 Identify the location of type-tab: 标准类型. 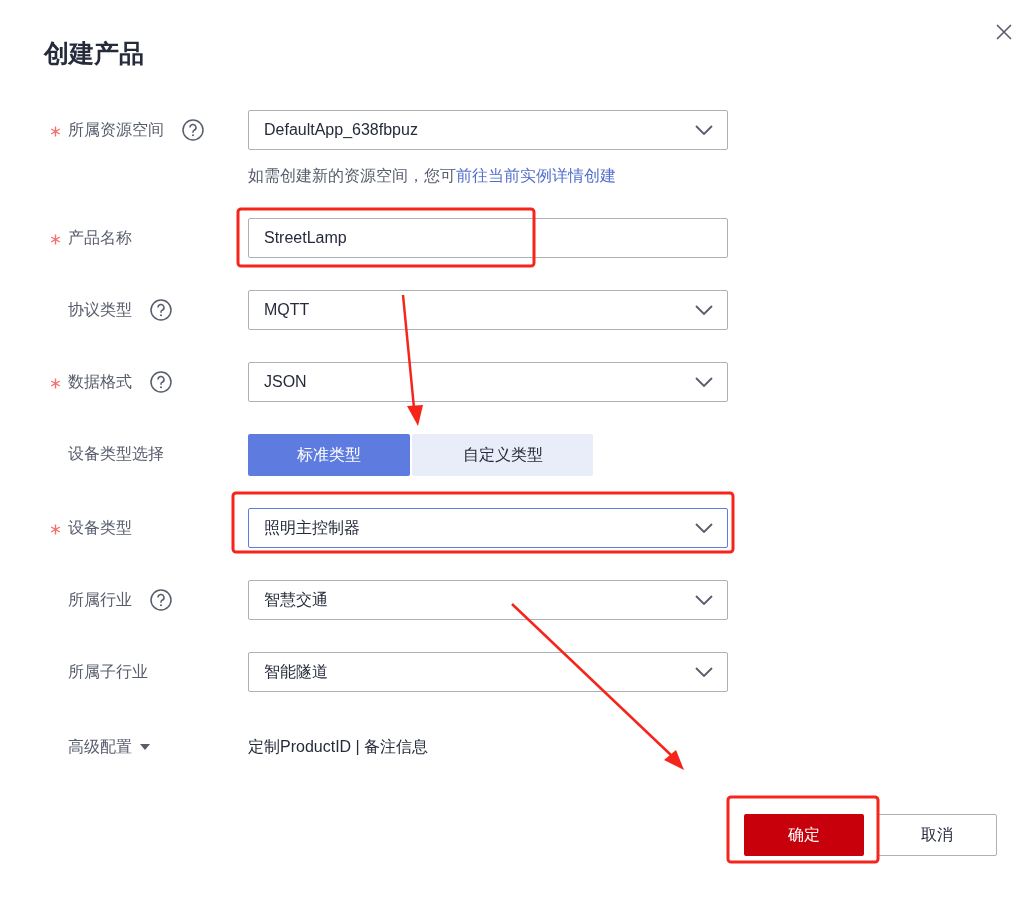
(329, 455).